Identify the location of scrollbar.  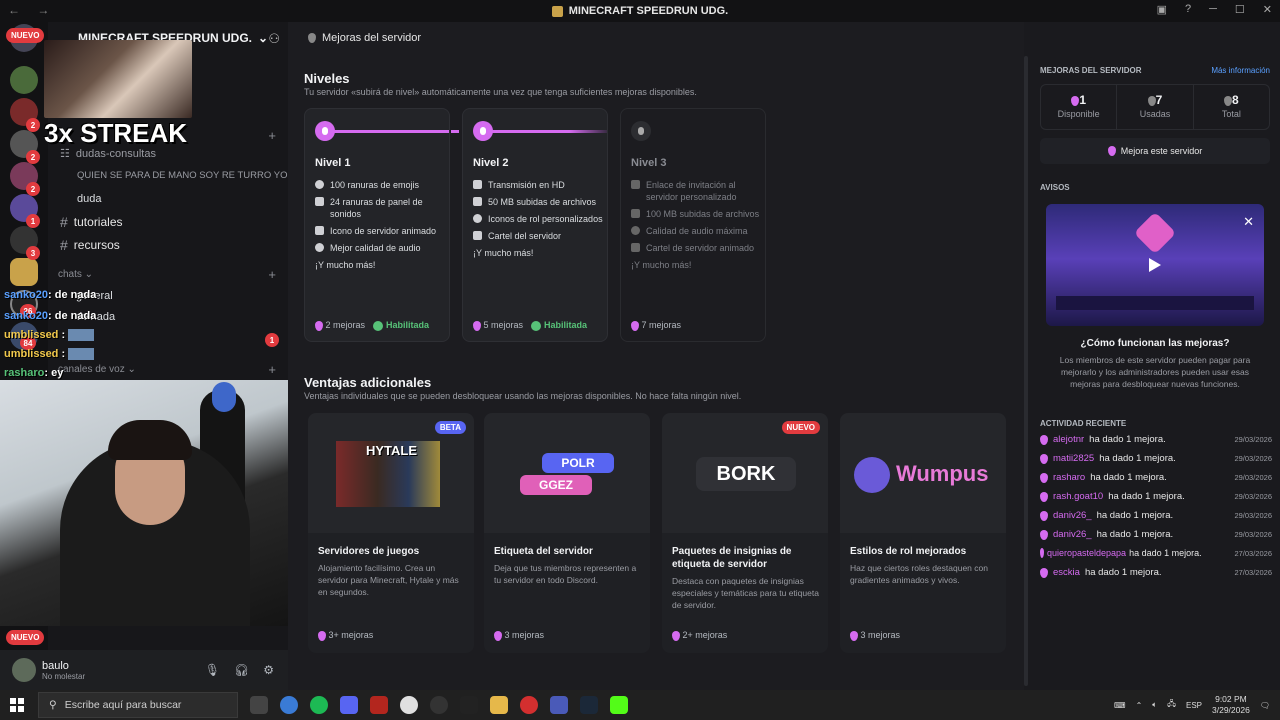
(1026, 371).